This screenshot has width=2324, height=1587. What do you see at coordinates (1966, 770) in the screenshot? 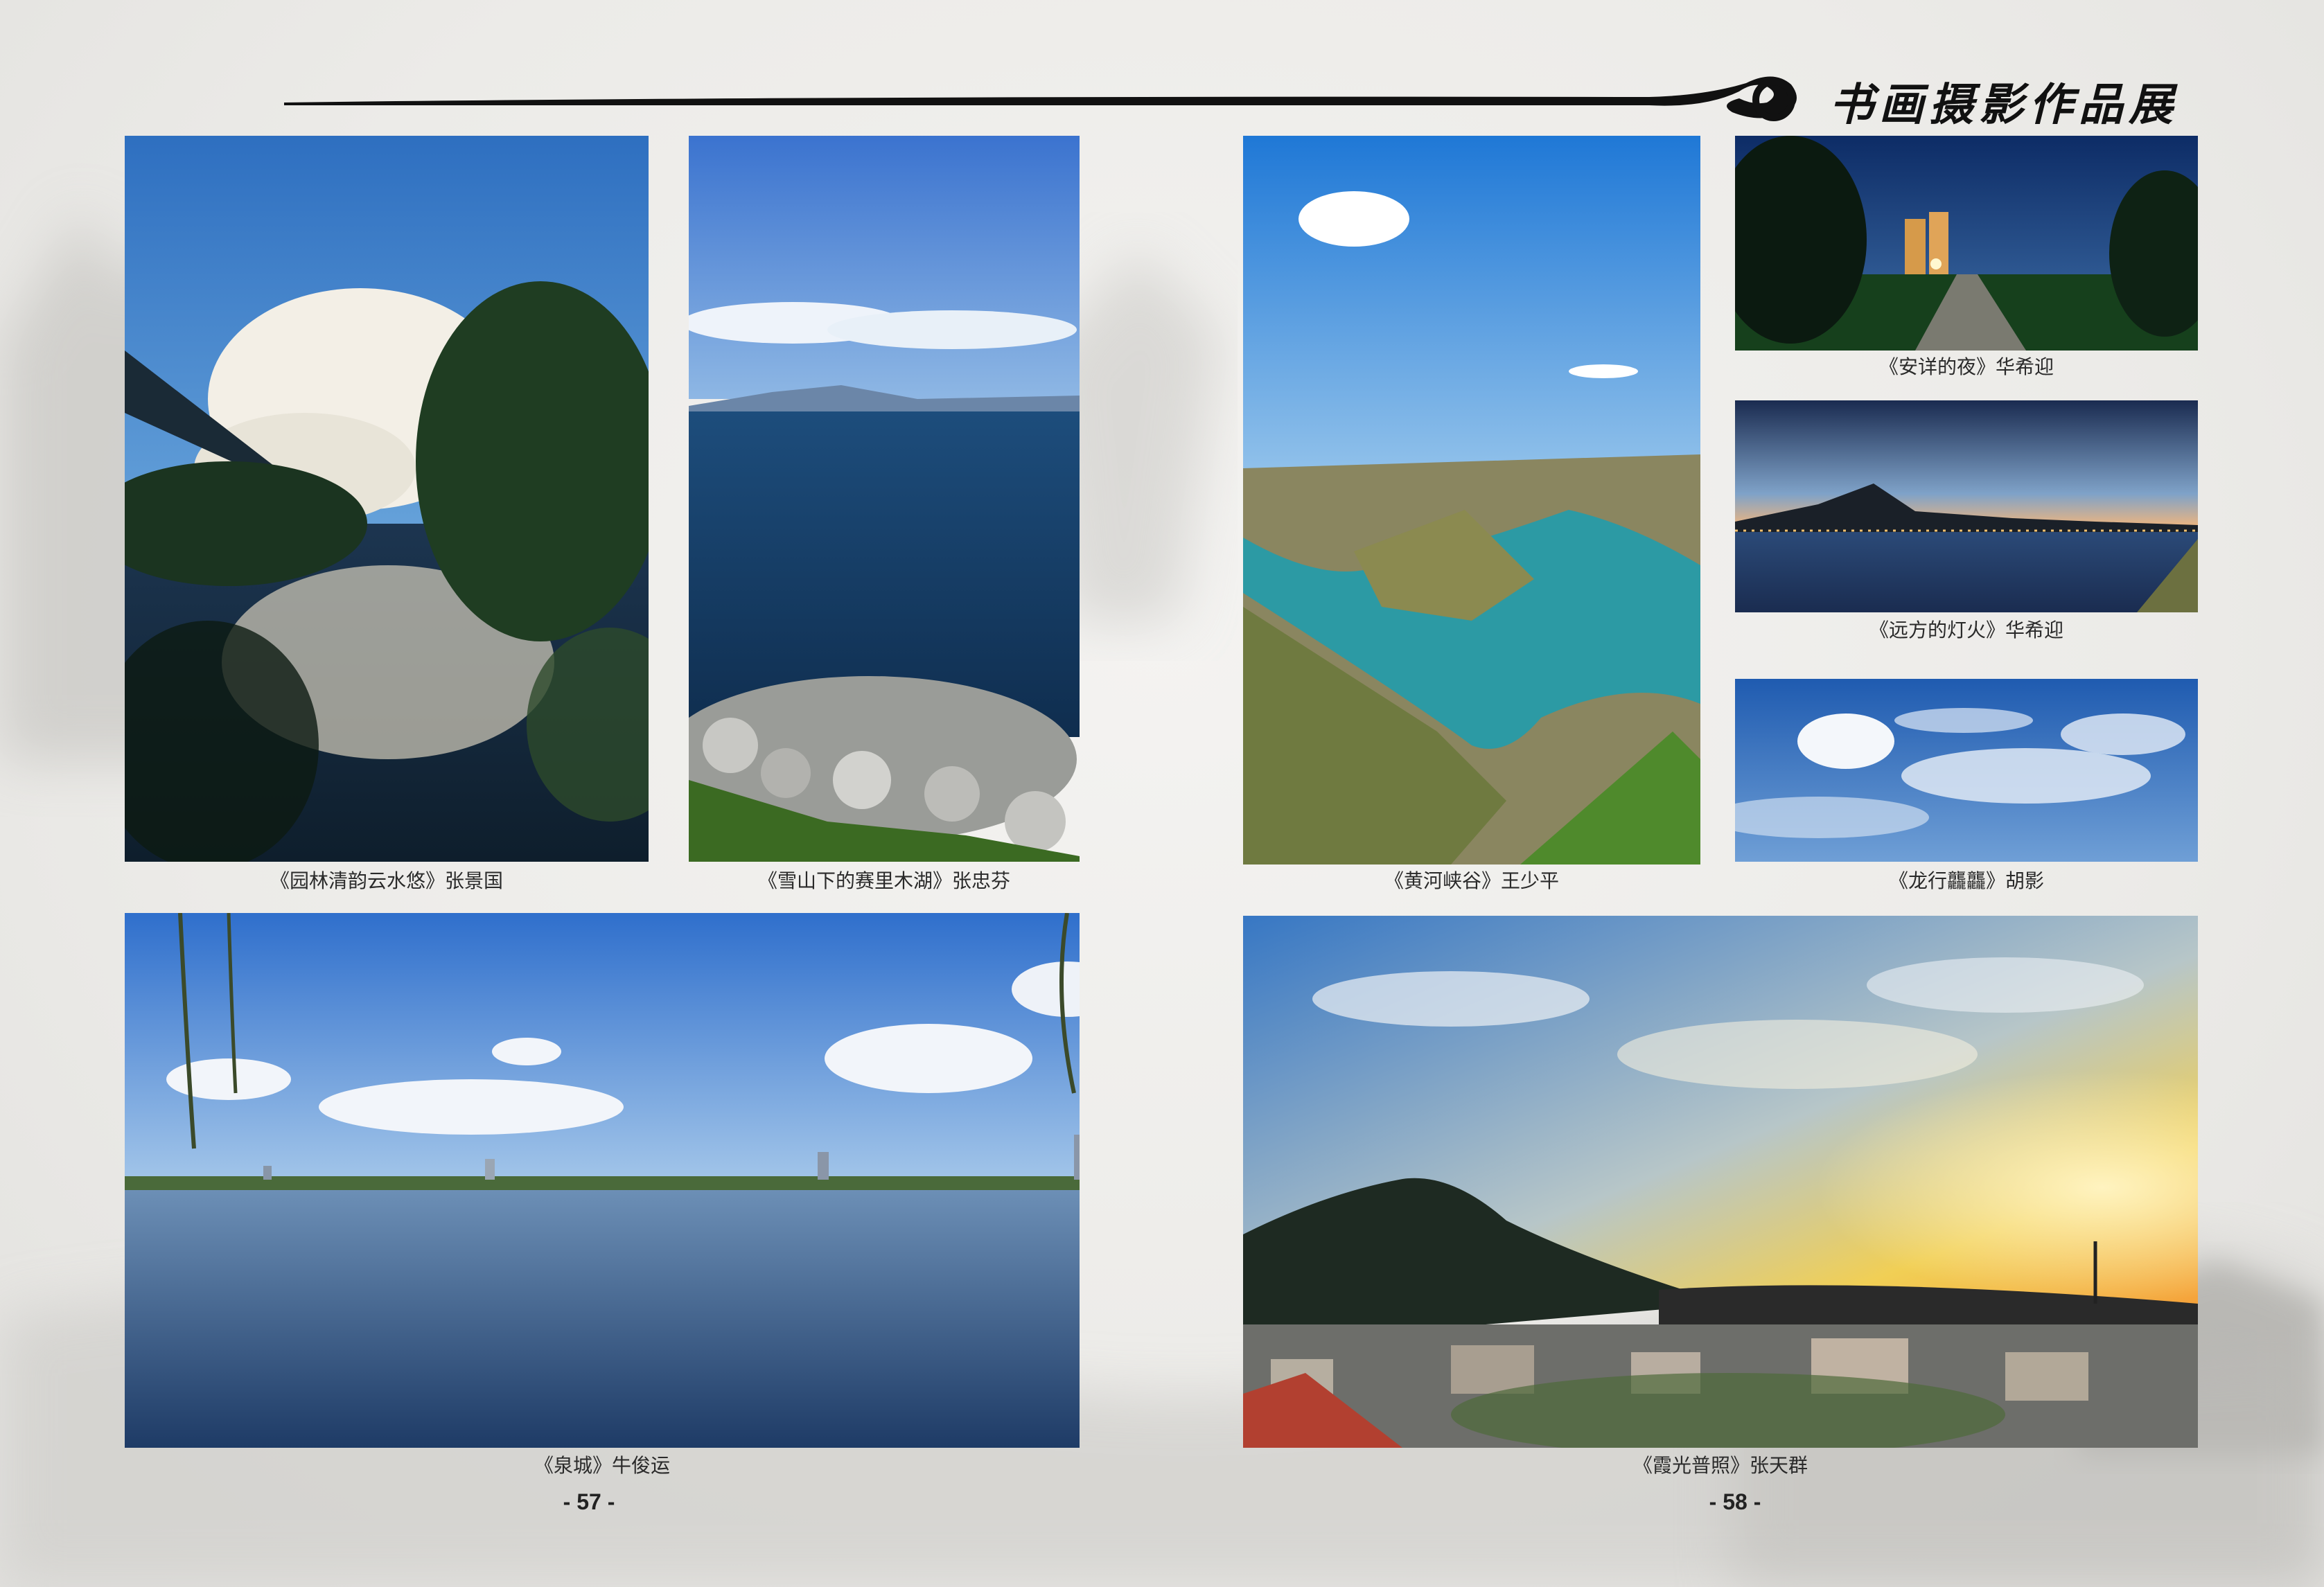
I see `photo-dragon-clouds` at bounding box center [1966, 770].